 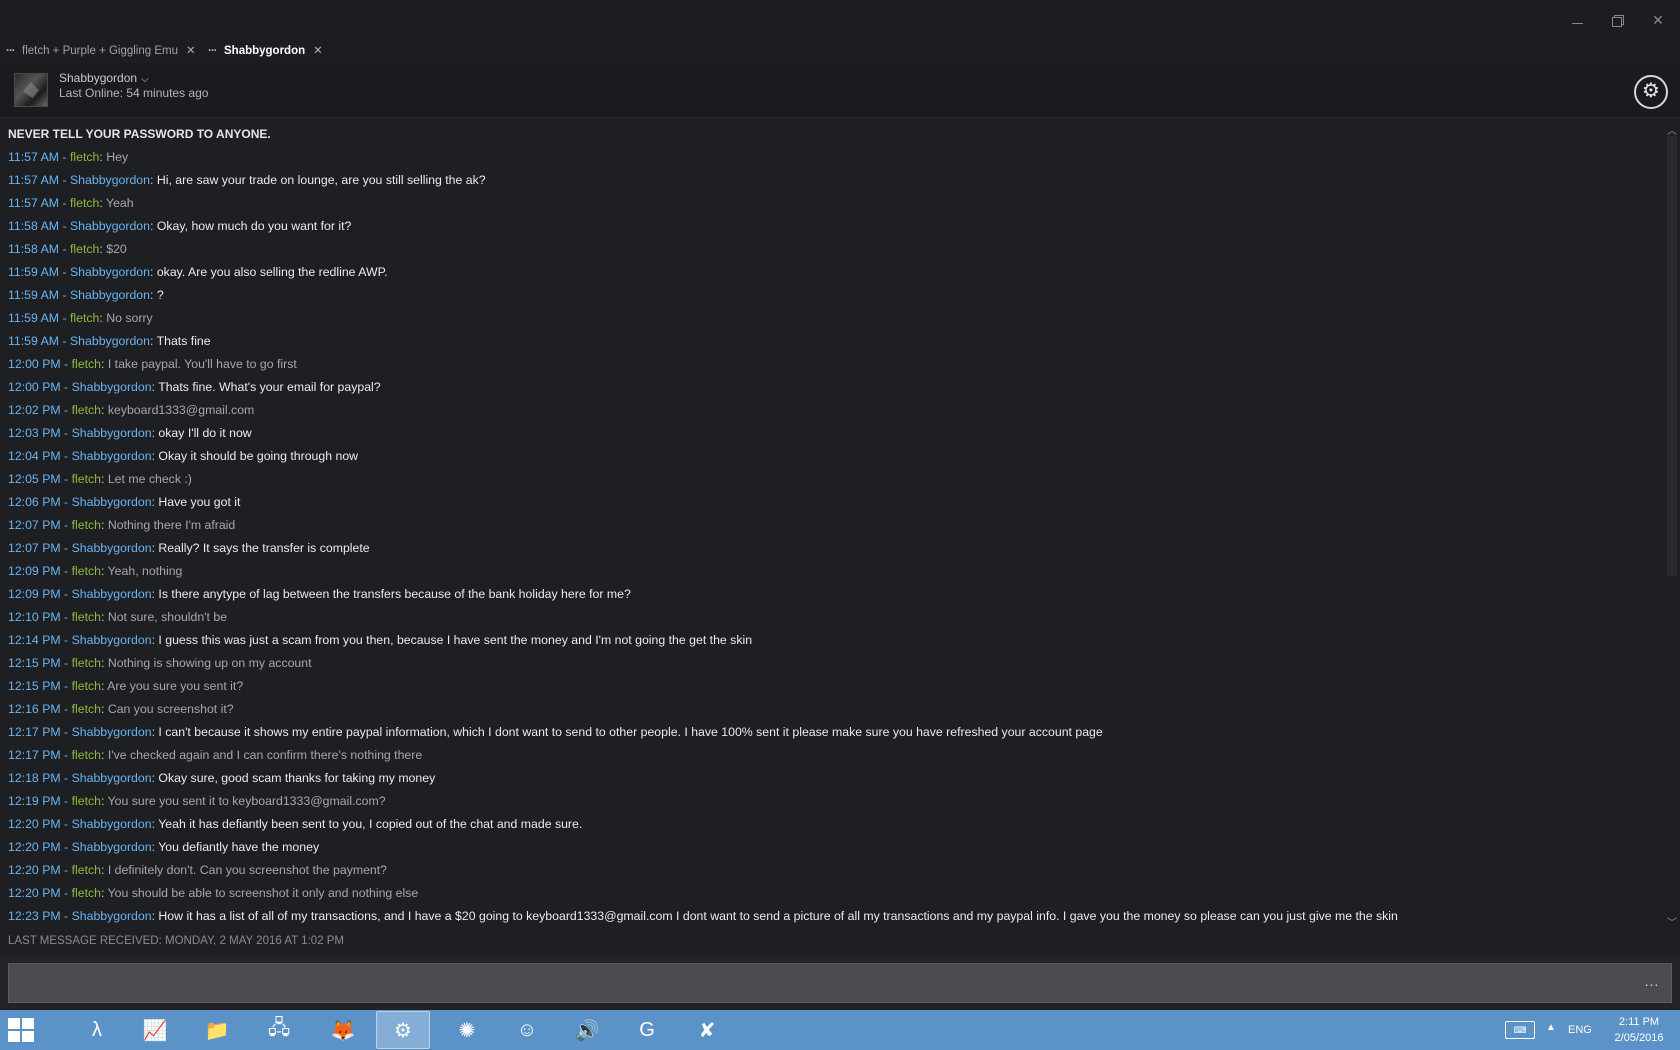 I want to click on blue-orb-taskbar-button: ✺, so click(x=467, y=1030).